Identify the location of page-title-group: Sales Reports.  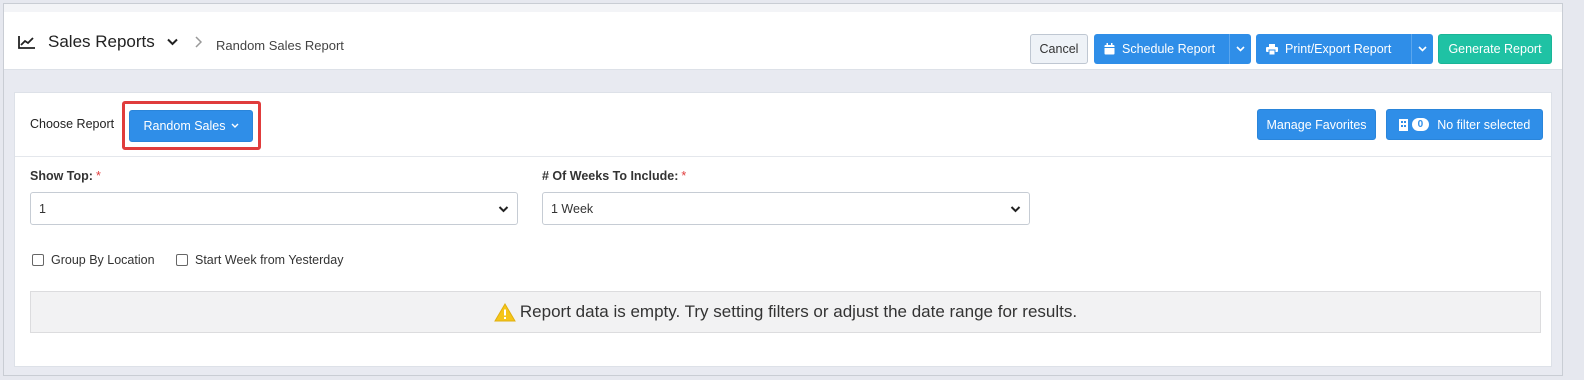
(98, 42).